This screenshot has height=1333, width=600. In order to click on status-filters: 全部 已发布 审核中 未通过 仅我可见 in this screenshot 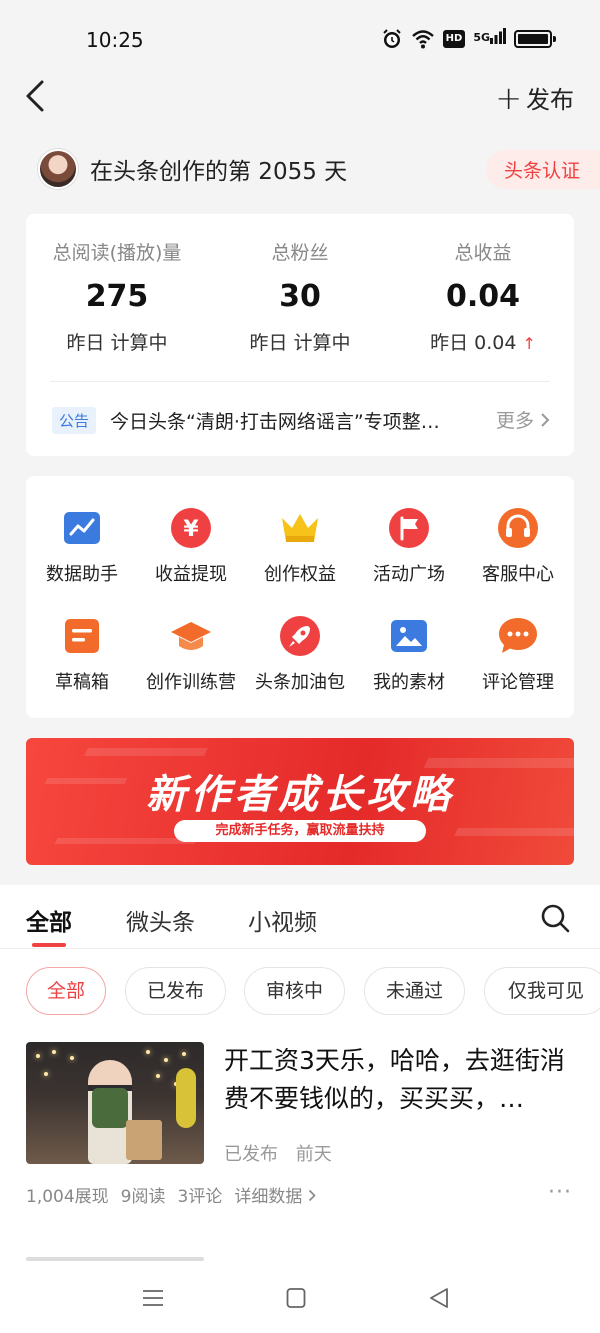, I will do `click(313, 992)`.